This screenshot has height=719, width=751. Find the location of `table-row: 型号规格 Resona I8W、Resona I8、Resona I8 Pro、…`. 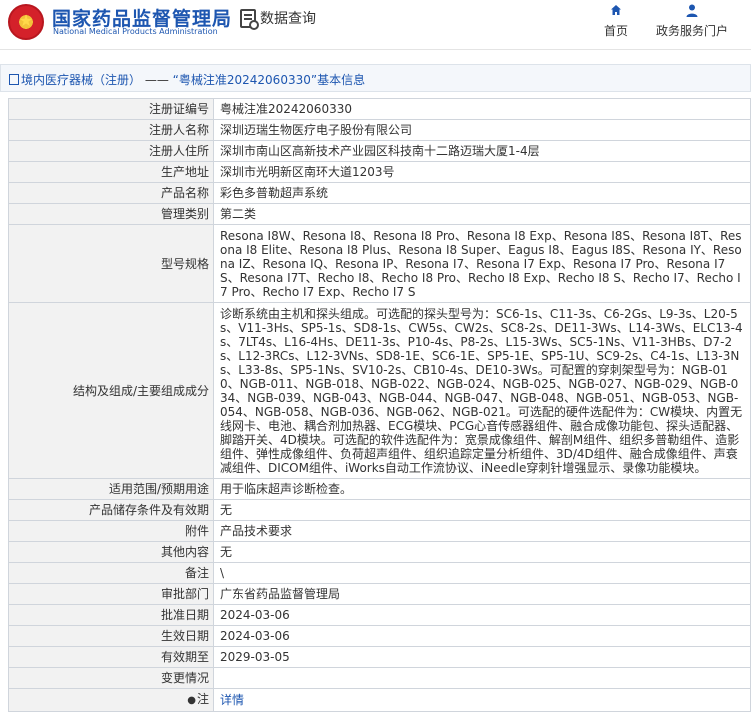

table-row: 型号规格 Resona I8W、Resona I8、Resona I8 Pro、… is located at coordinates (379, 263).